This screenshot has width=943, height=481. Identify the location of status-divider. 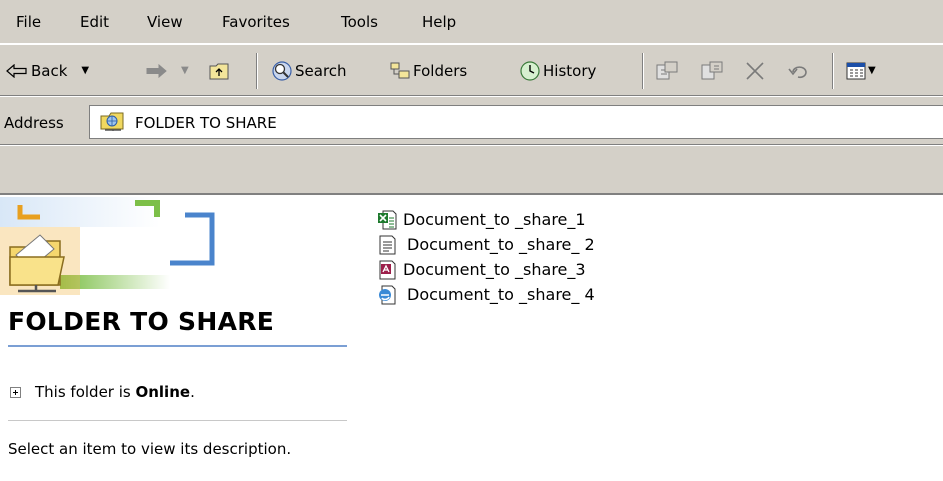
(177, 420).